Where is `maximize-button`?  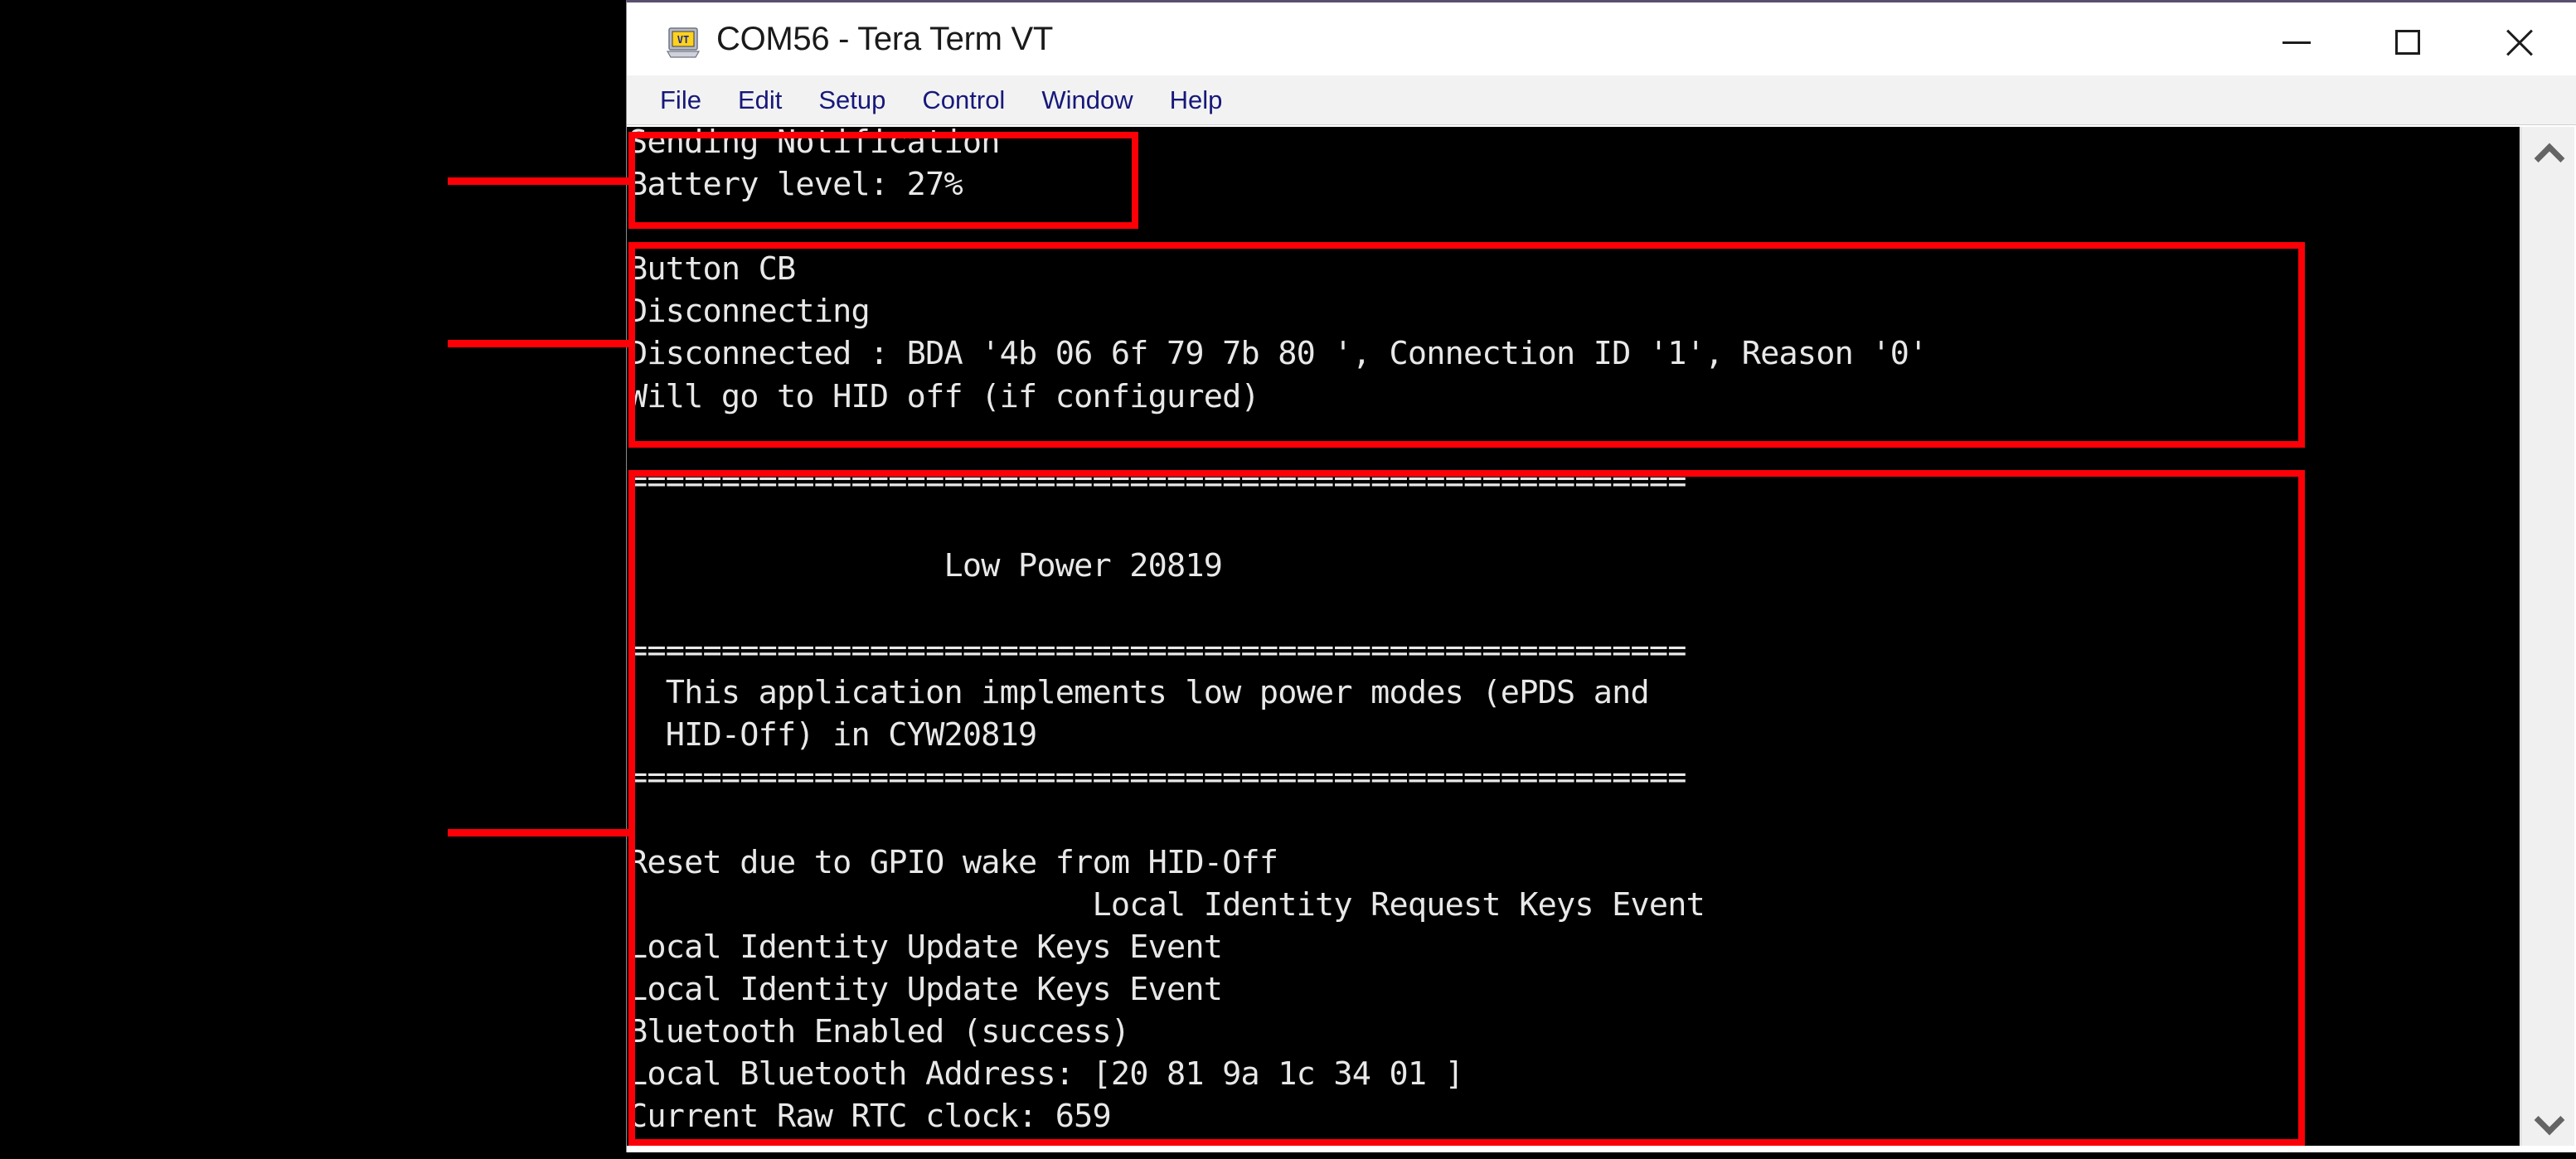
maximize-button is located at coordinates (2408, 42).